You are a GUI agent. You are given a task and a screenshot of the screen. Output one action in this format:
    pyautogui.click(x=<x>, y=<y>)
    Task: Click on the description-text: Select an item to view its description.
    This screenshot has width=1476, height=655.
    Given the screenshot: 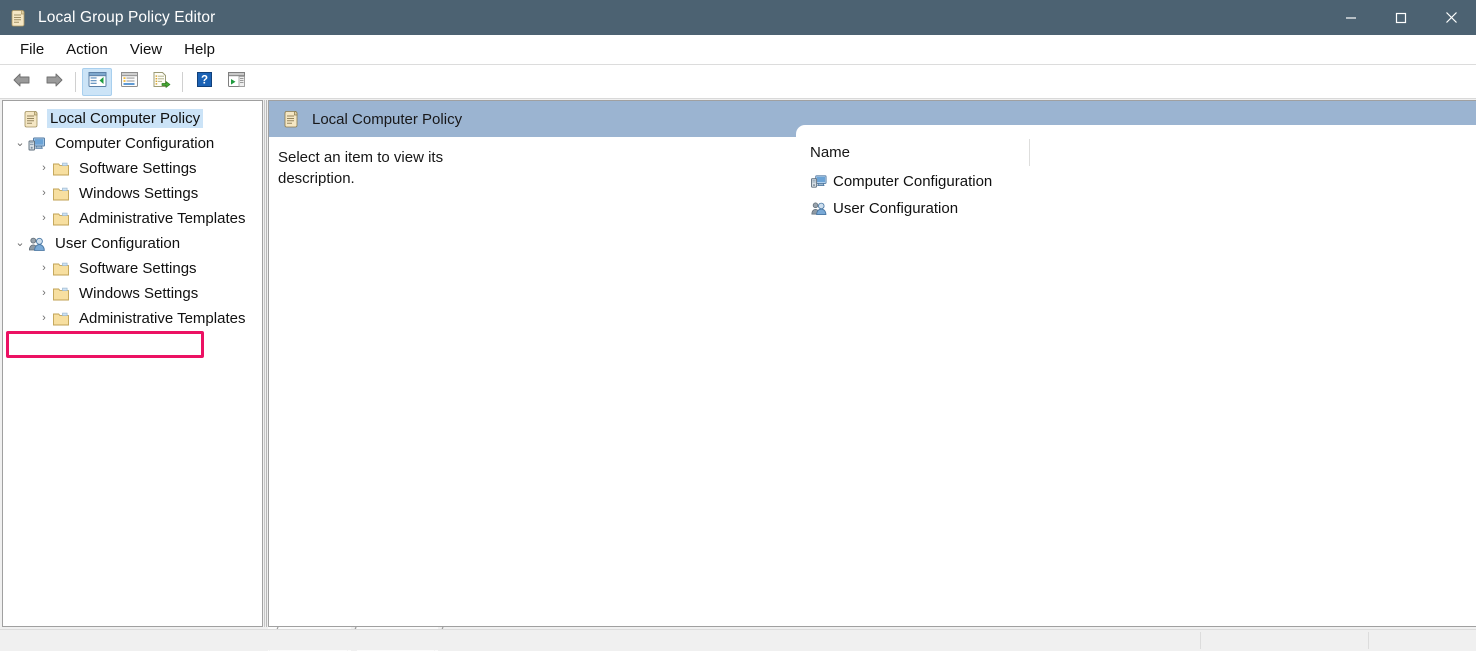 What is the action you would take?
    pyautogui.click(x=361, y=168)
    